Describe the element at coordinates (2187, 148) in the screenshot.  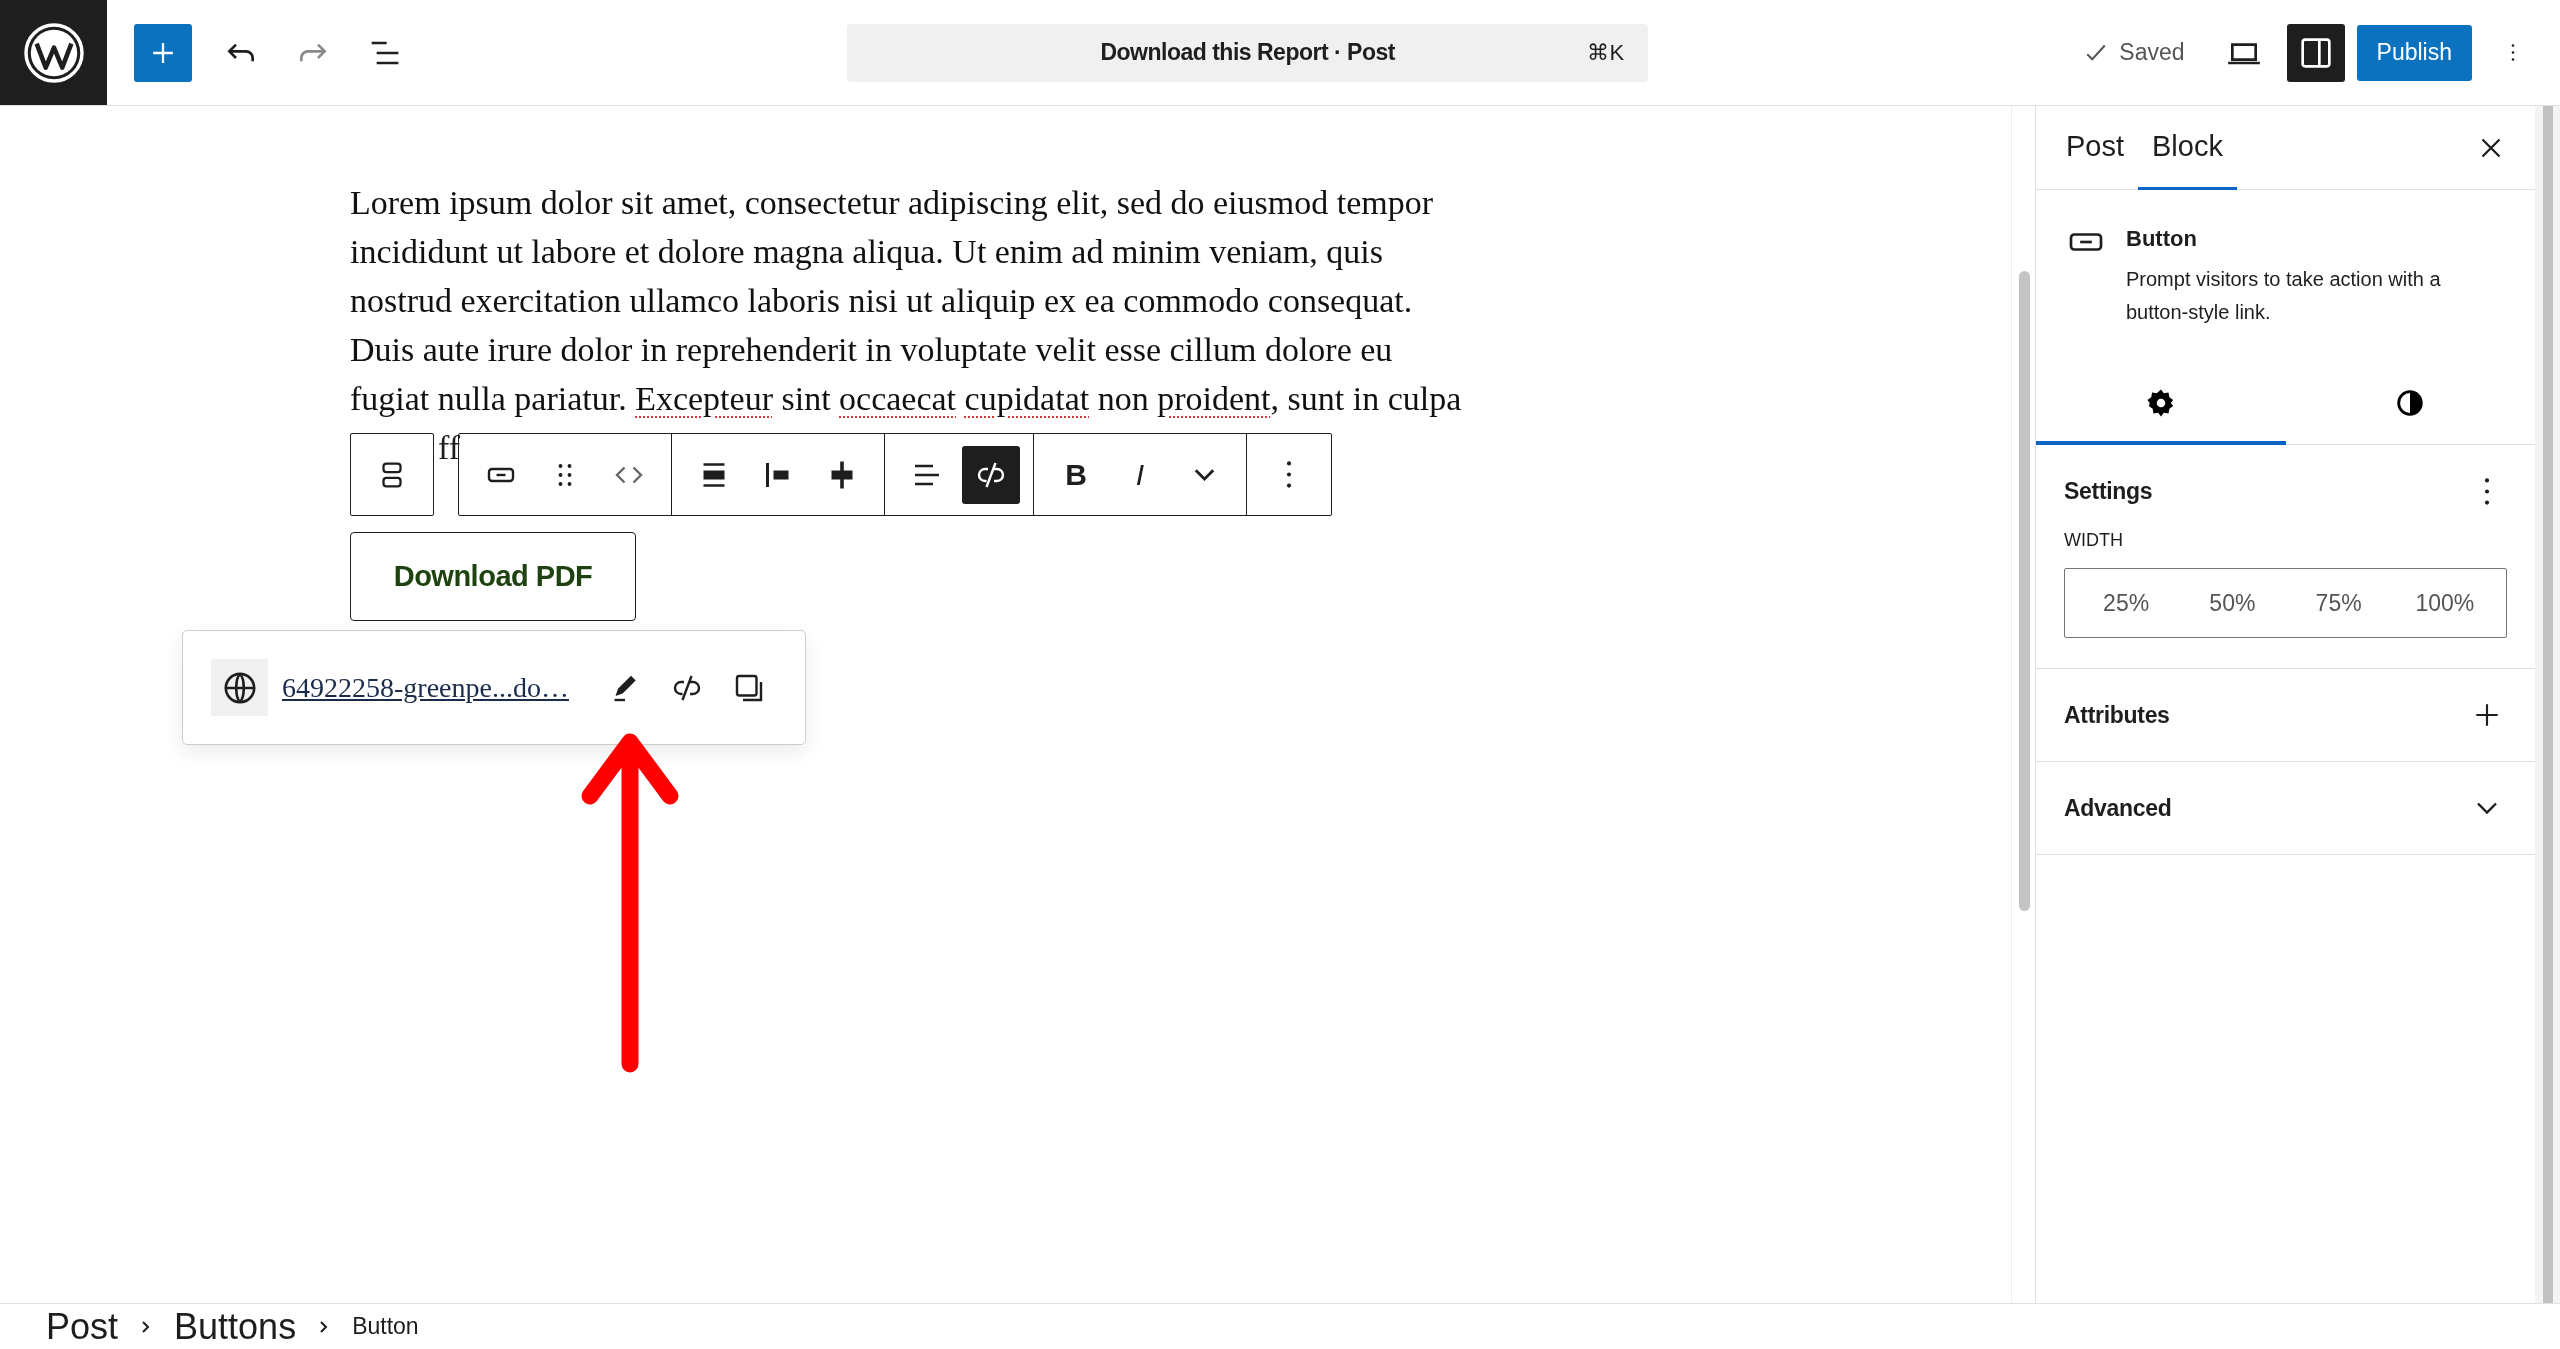
I see `sidebar-tab: Block` at that location.